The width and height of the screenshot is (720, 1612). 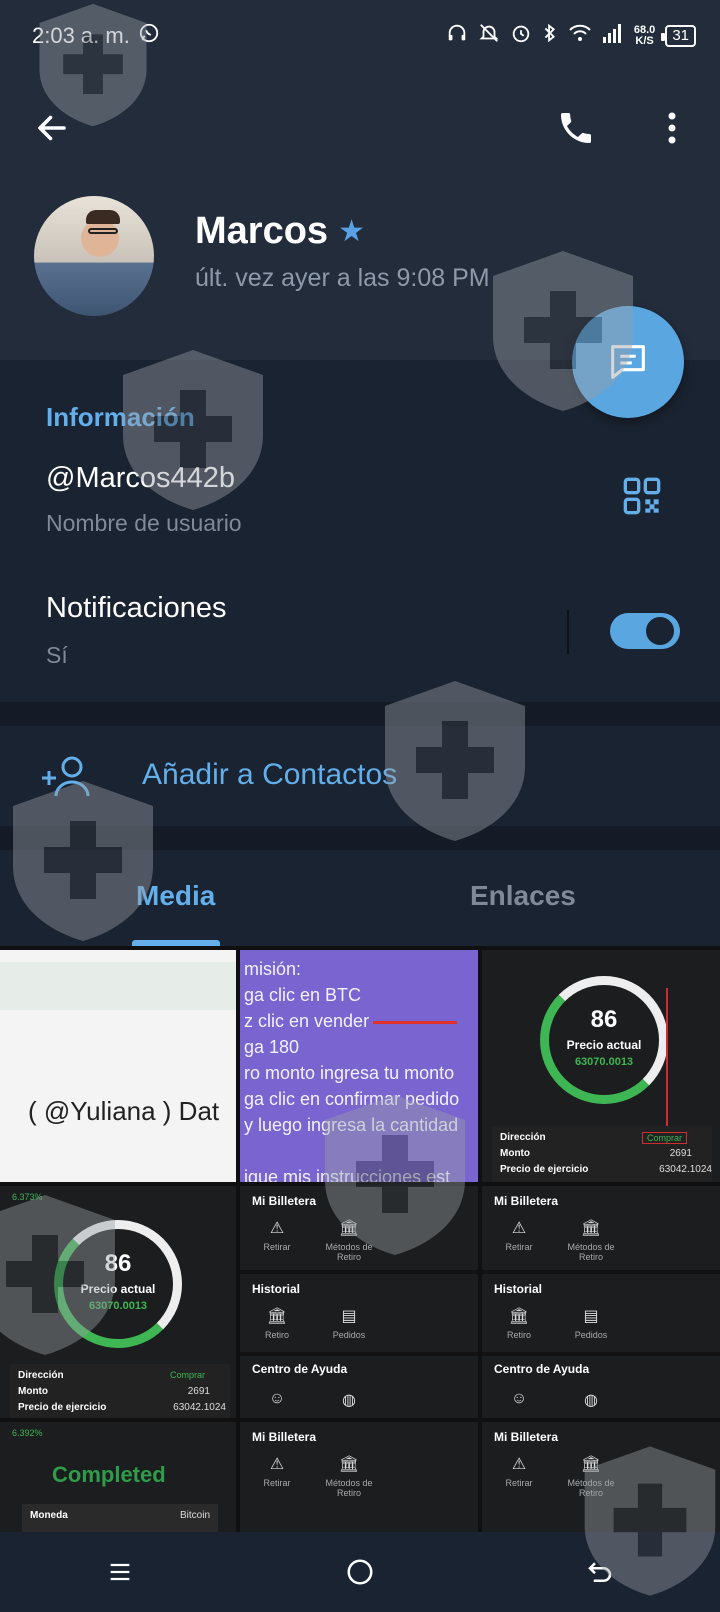 I want to click on thumb-line: ga clic en BTC, so click(x=303, y=995).